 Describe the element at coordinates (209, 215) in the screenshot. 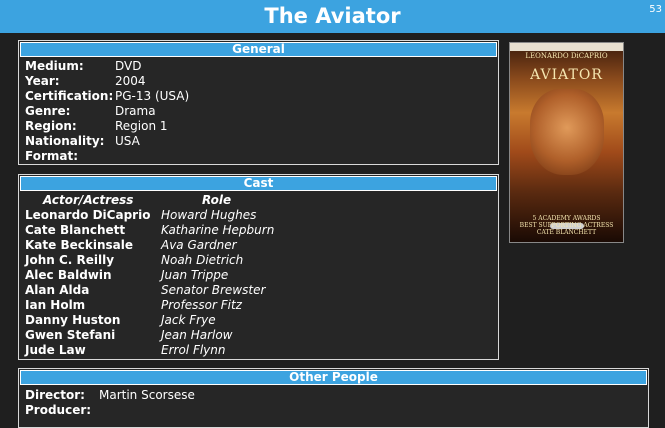

I see `role-name: Howard Hughes` at that location.